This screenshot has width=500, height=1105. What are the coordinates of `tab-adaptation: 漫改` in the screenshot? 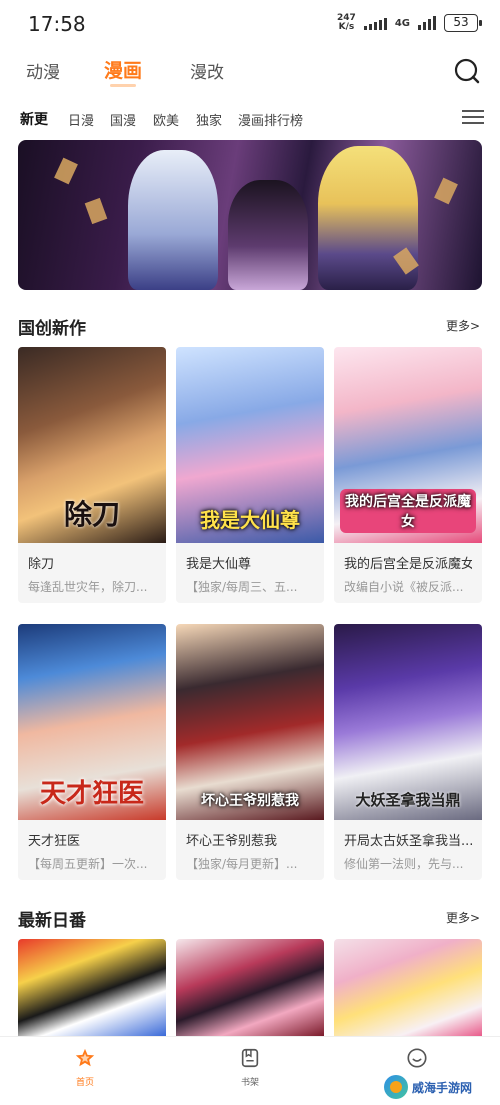 It's located at (207, 70).